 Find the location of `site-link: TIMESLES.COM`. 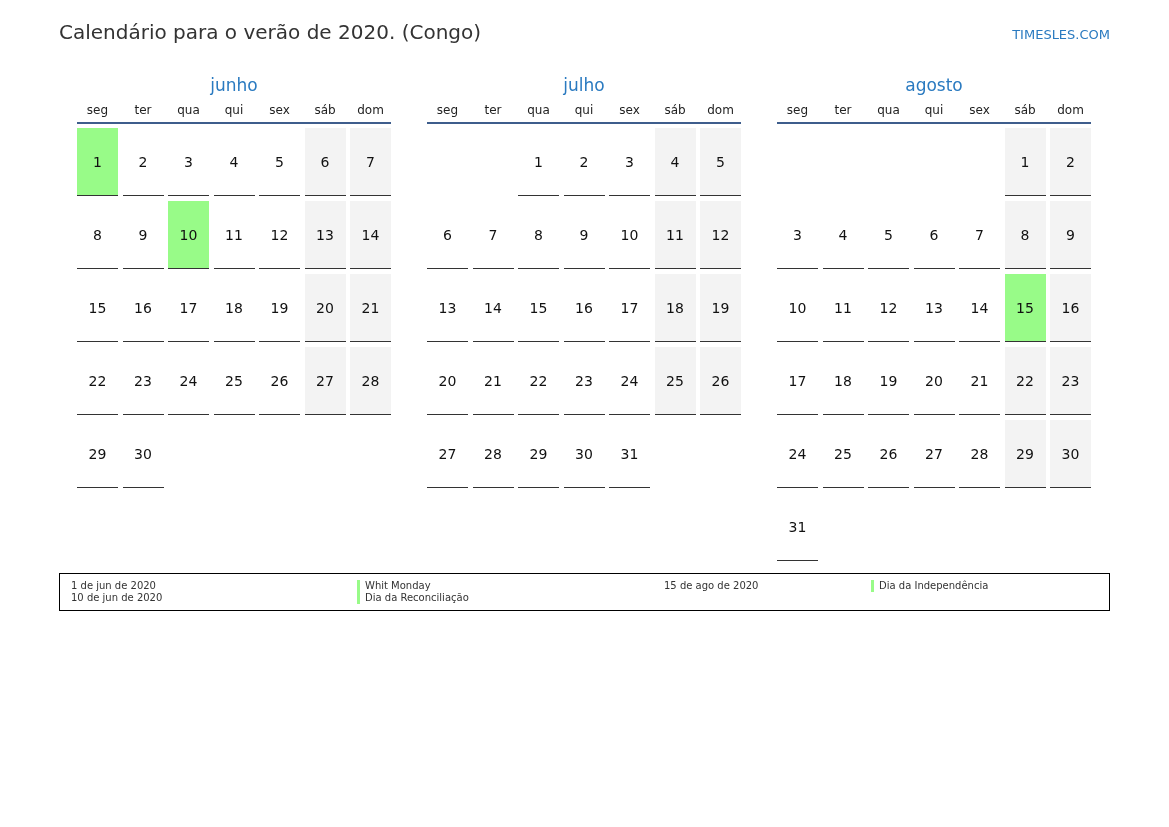

site-link: TIMESLES.COM is located at coordinates (1061, 34).